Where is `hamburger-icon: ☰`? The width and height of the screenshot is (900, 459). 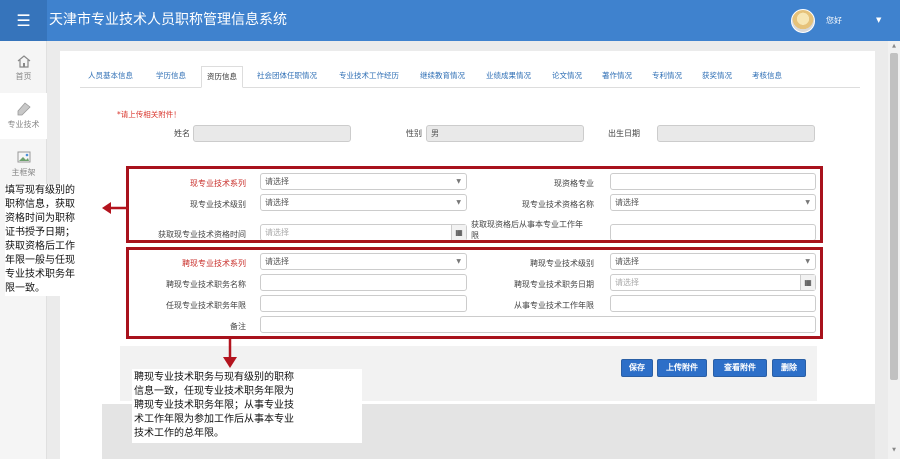
hamburger-icon: ☰ is located at coordinates (23, 20).